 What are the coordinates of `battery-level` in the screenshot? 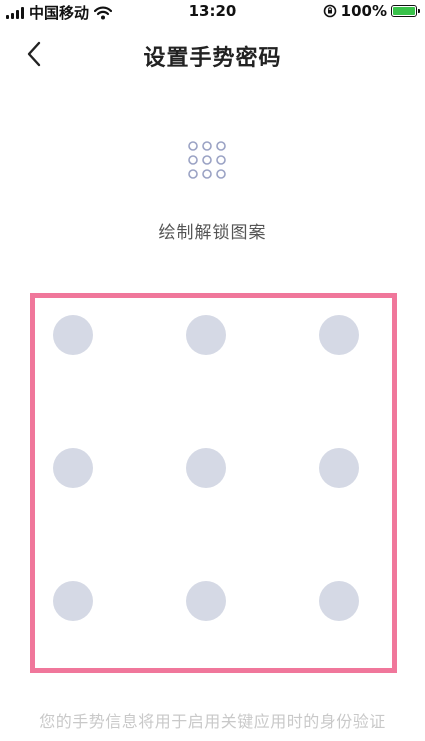 It's located at (404, 11).